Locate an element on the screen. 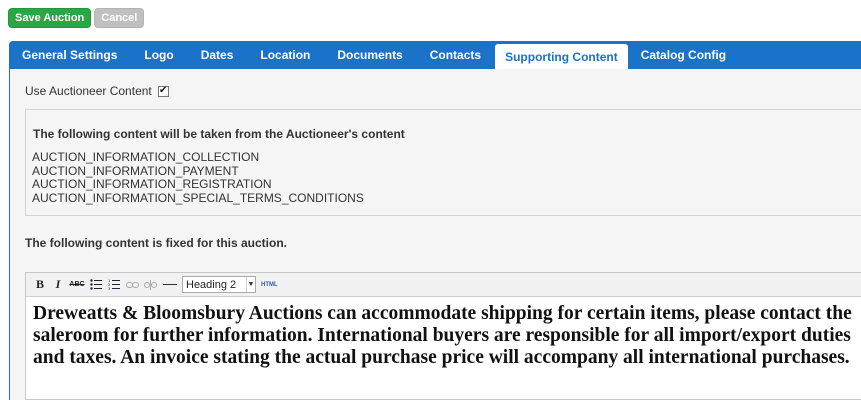 This screenshot has height=400, width=861. tab-supporting-content: Supporting Content is located at coordinates (561, 56).